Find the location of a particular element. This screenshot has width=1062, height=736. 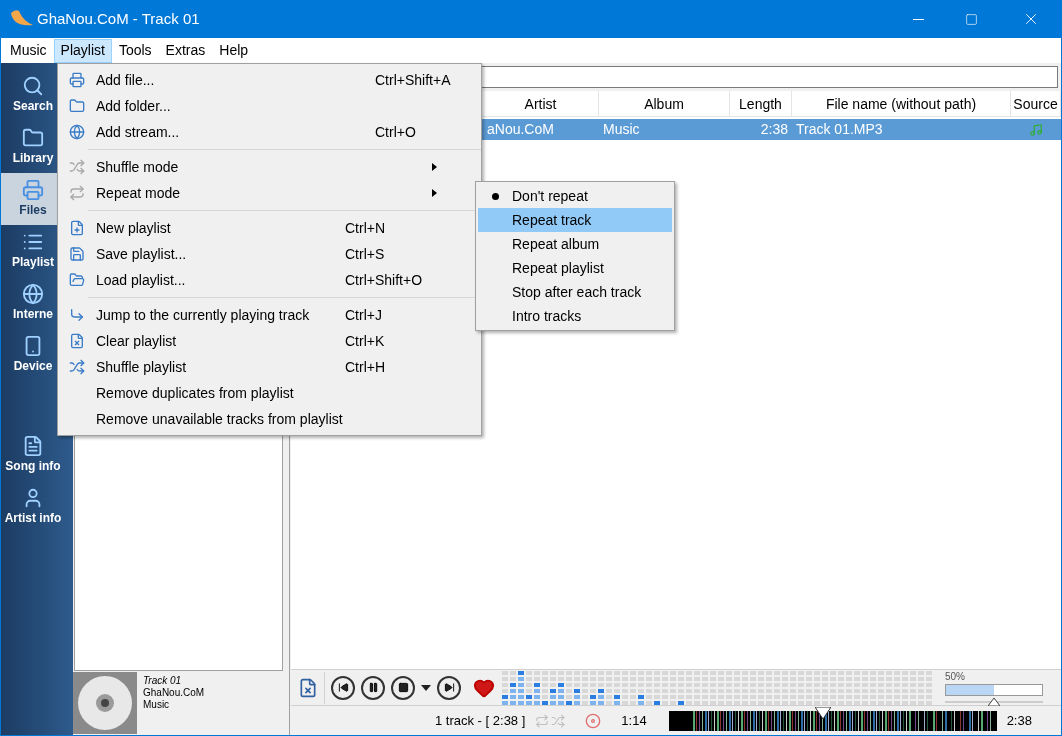

table-cell-text: aNou.CoM is located at coordinates (520, 129).